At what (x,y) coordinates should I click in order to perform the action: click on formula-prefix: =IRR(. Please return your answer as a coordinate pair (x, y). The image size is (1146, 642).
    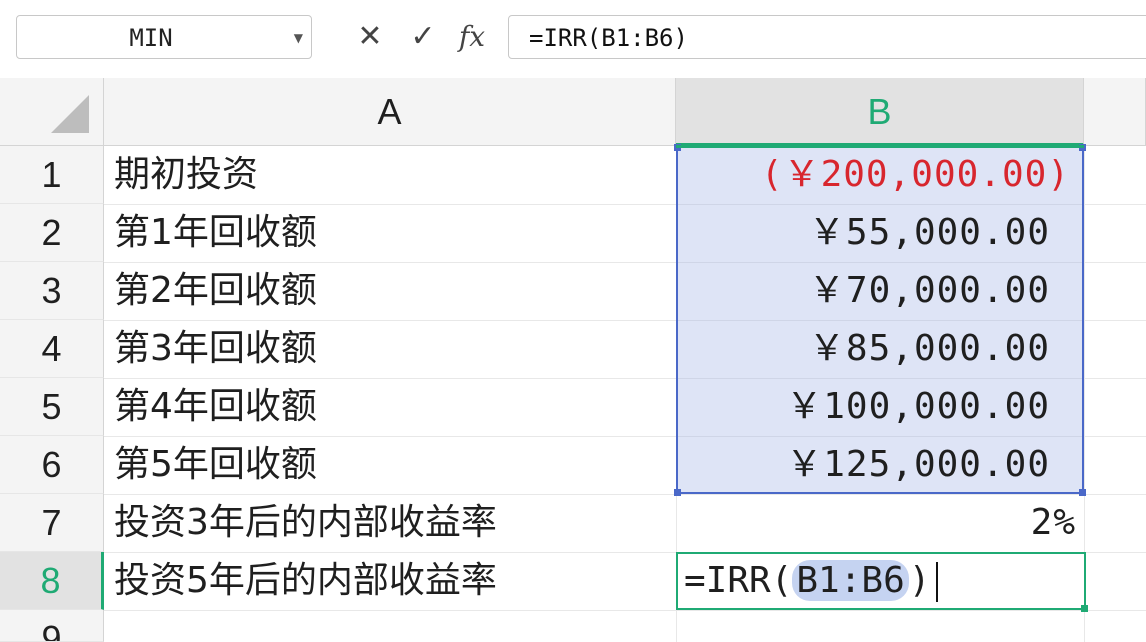
    Looking at the image, I should click on (738, 580).